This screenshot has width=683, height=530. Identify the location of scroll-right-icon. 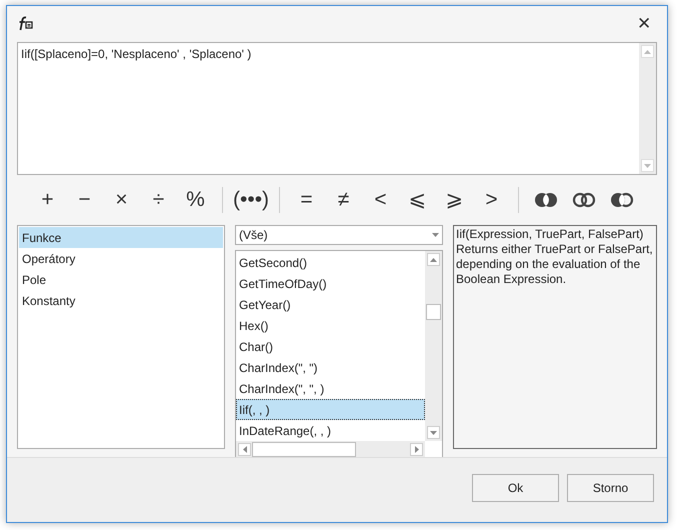
(416, 449).